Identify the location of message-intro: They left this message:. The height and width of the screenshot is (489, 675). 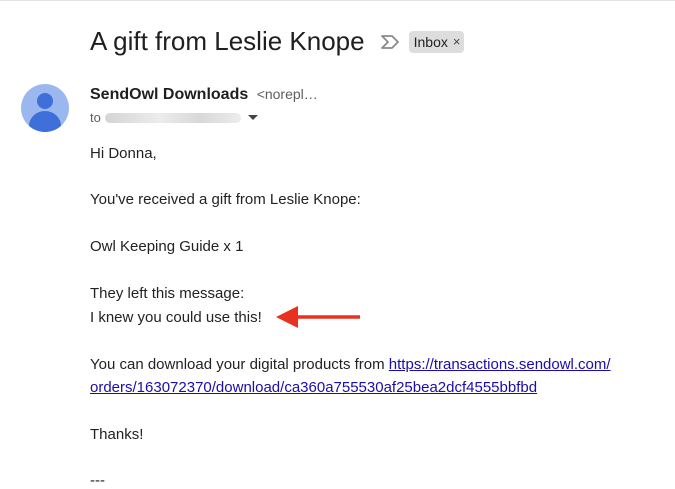
(167, 293).